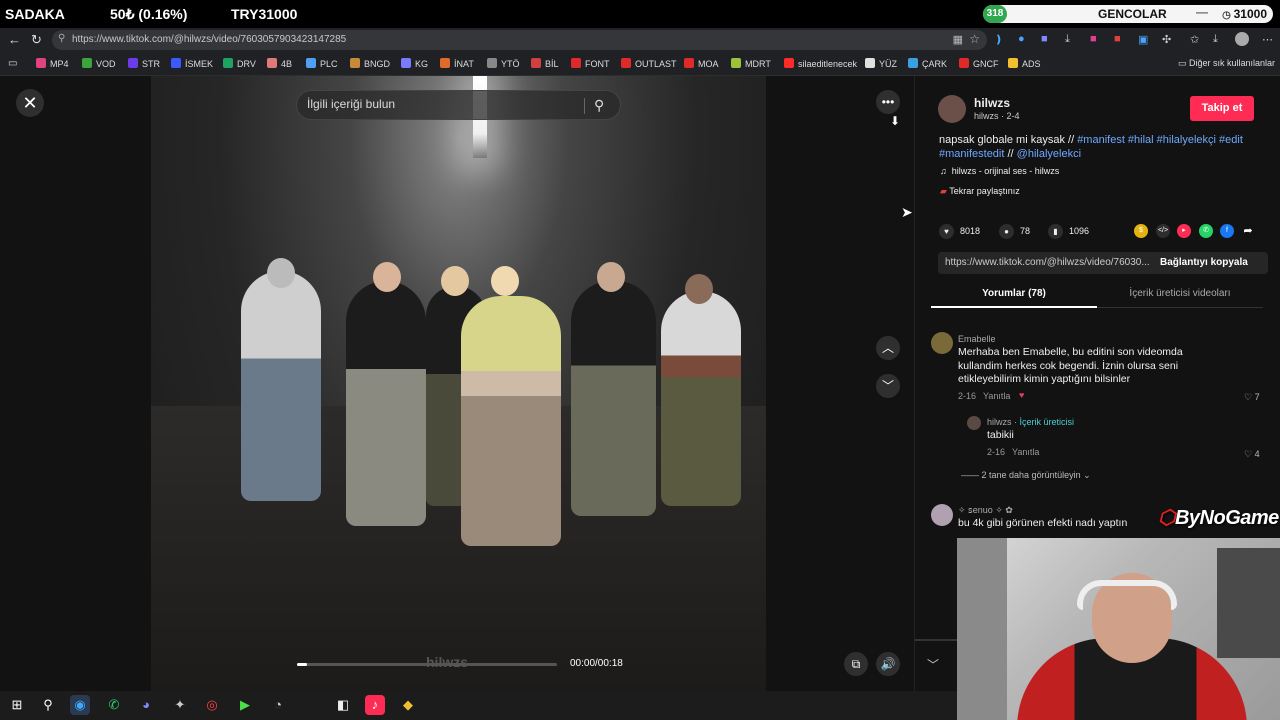  I want to click on app-icon: ◎, so click(212, 705).